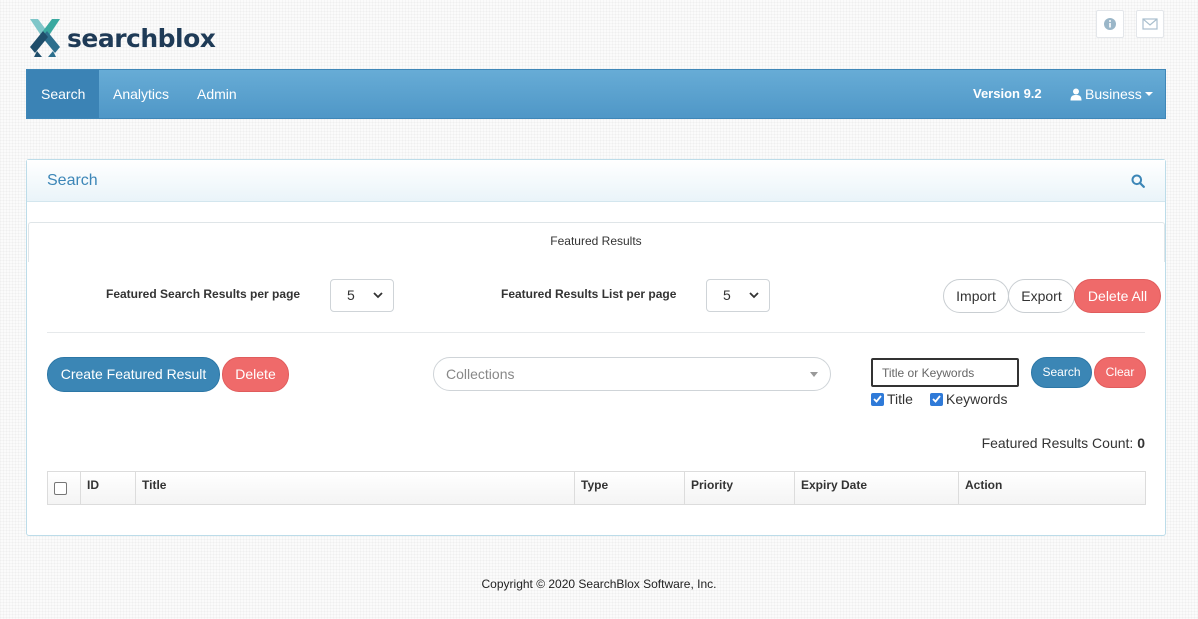  I want to click on nav-admin: Admin, so click(217, 94).